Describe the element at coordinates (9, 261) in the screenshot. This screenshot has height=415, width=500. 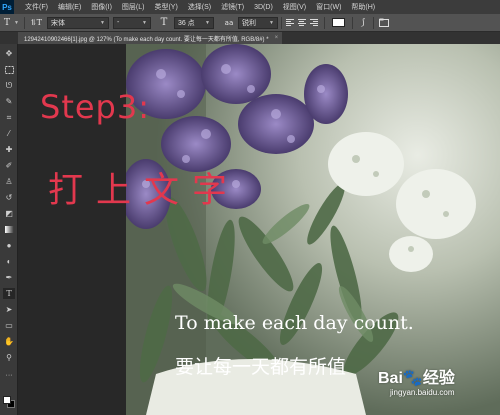
I see `dodge-tool-icon: ◐` at that location.